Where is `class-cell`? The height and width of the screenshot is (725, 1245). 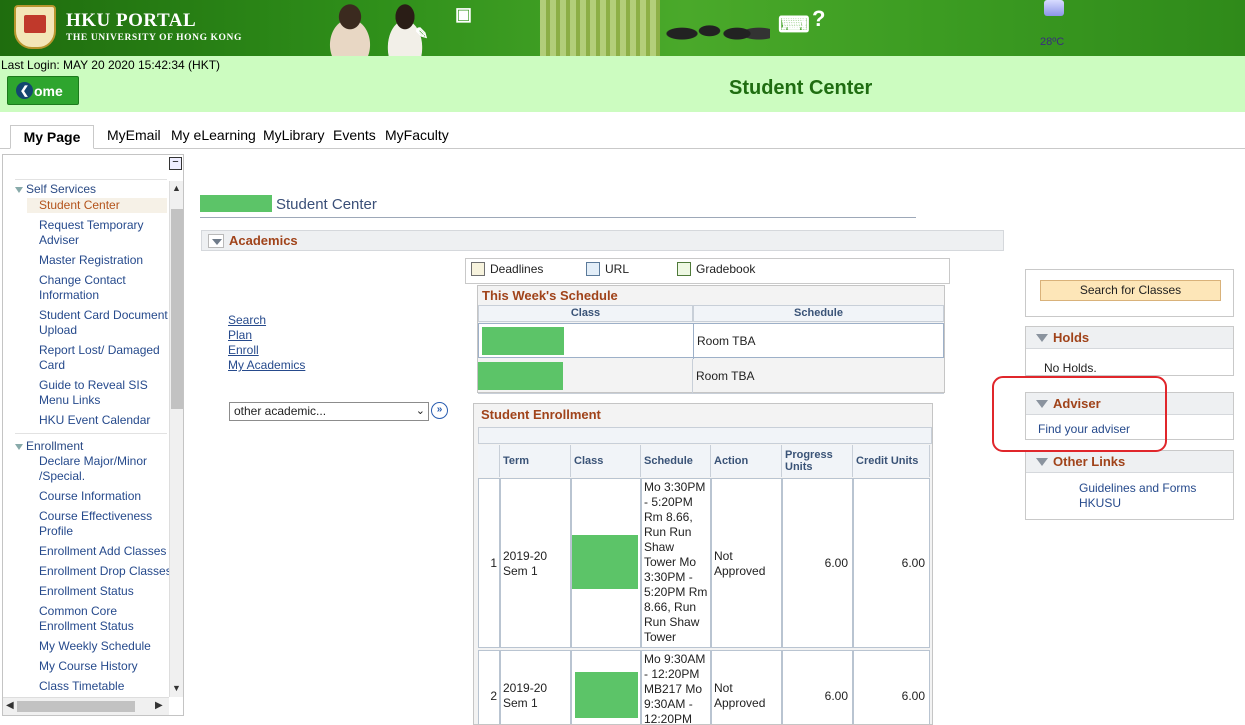 class-cell is located at coordinates (606, 563).